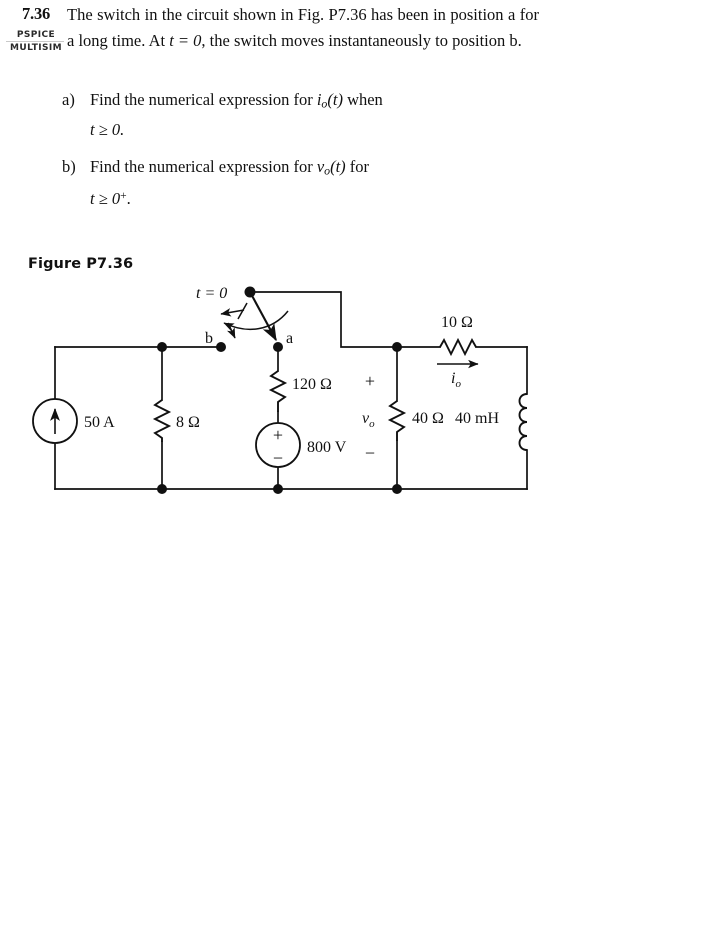 The height and width of the screenshot is (943, 705). Describe the element at coordinates (68, 99) in the screenshot. I see `part-a-marker: a)` at that location.